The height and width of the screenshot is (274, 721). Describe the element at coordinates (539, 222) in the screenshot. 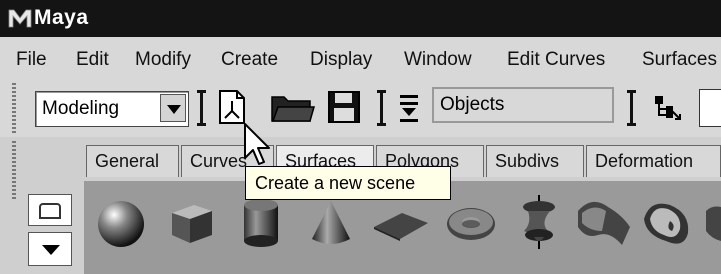

I see `revolve-icon` at that location.